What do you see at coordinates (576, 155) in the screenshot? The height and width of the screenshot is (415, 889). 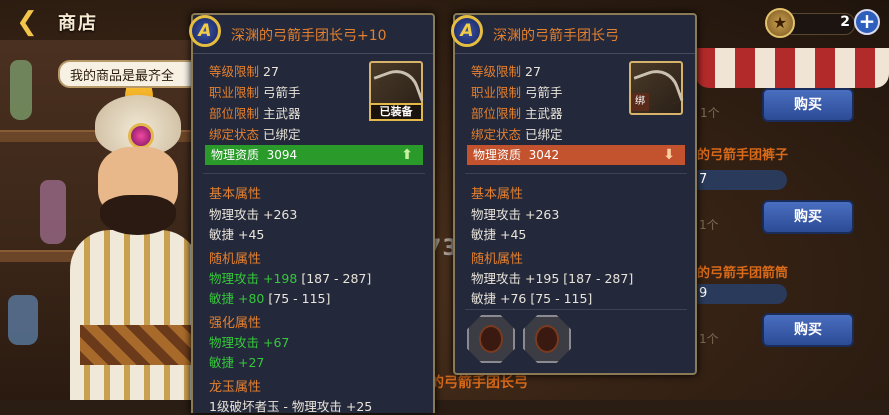 I see `aptitude-bar: 物理资质 3042 ⬇` at bounding box center [576, 155].